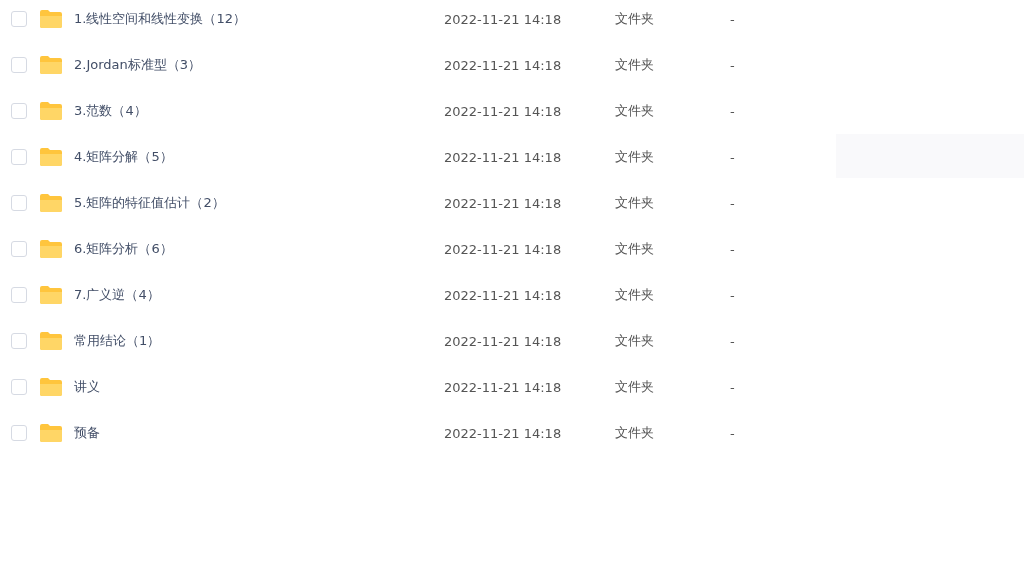  What do you see at coordinates (259, 19) in the screenshot?
I see `folder-name: 1.线性空间和线性变换（12）` at bounding box center [259, 19].